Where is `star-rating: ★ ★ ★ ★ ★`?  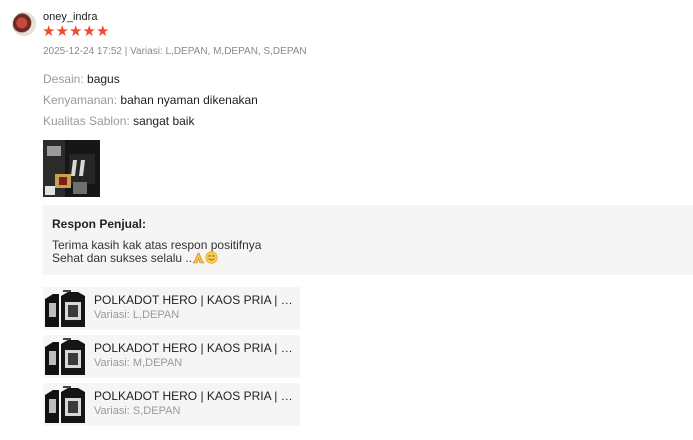
star-rating: ★ ★ ★ ★ ★ is located at coordinates (75, 32).